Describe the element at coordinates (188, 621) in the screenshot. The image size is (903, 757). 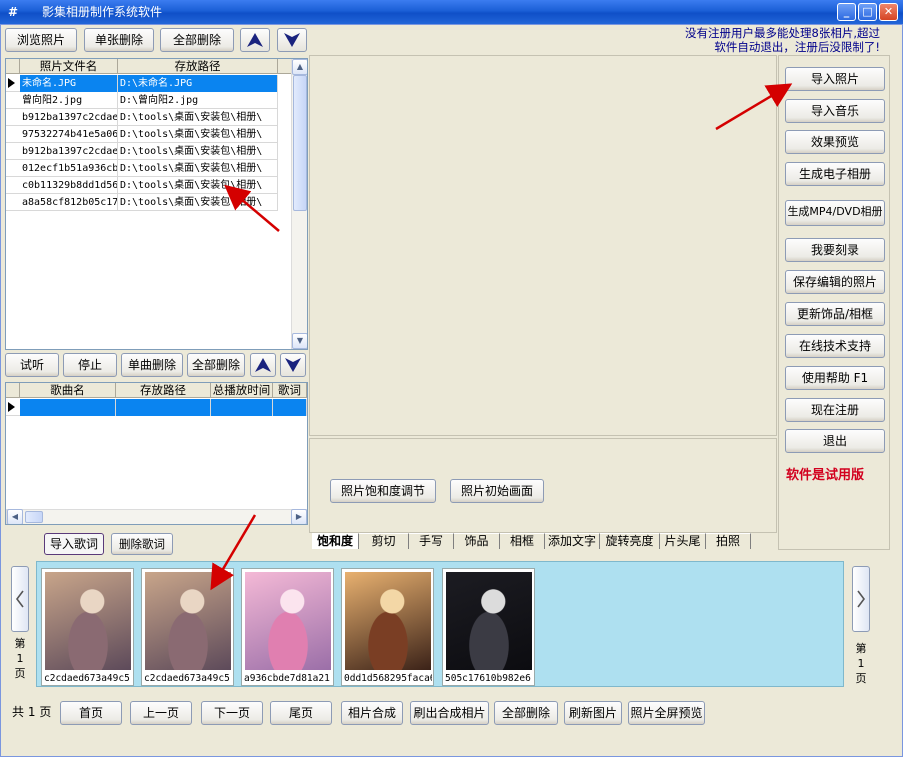
I see `anime-photo-1-icon` at that location.